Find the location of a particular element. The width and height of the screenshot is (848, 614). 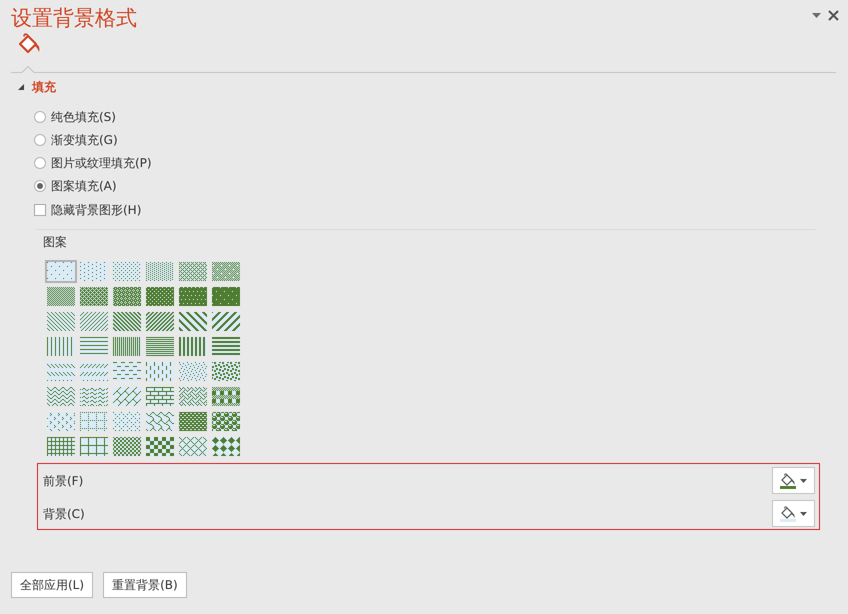

expanded-triangle-icon is located at coordinates (21, 87).